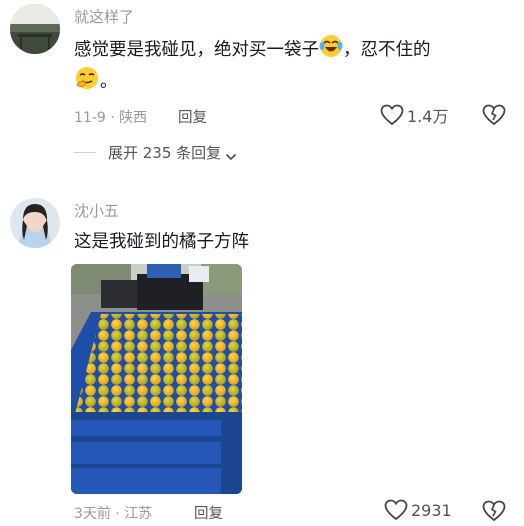  I want to click on chevron-down-icon, so click(231, 154).